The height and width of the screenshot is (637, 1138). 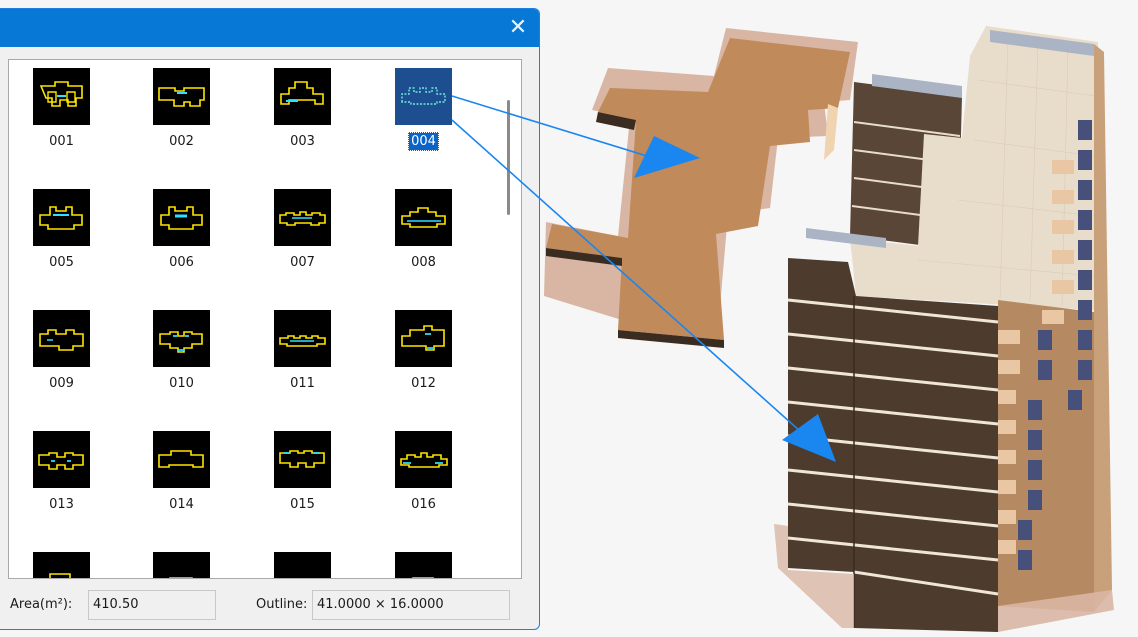 What do you see at coordinates (61, 141) in the screenshot?
I see `item-label: 001` at bounding box center [61, 141].